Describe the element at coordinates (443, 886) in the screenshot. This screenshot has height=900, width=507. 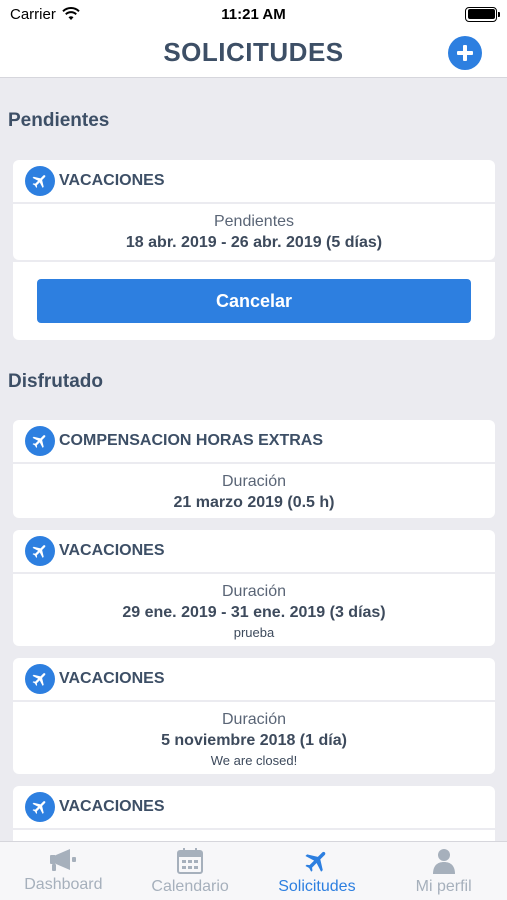
I see `tab-label: Mi perfil` at that location.